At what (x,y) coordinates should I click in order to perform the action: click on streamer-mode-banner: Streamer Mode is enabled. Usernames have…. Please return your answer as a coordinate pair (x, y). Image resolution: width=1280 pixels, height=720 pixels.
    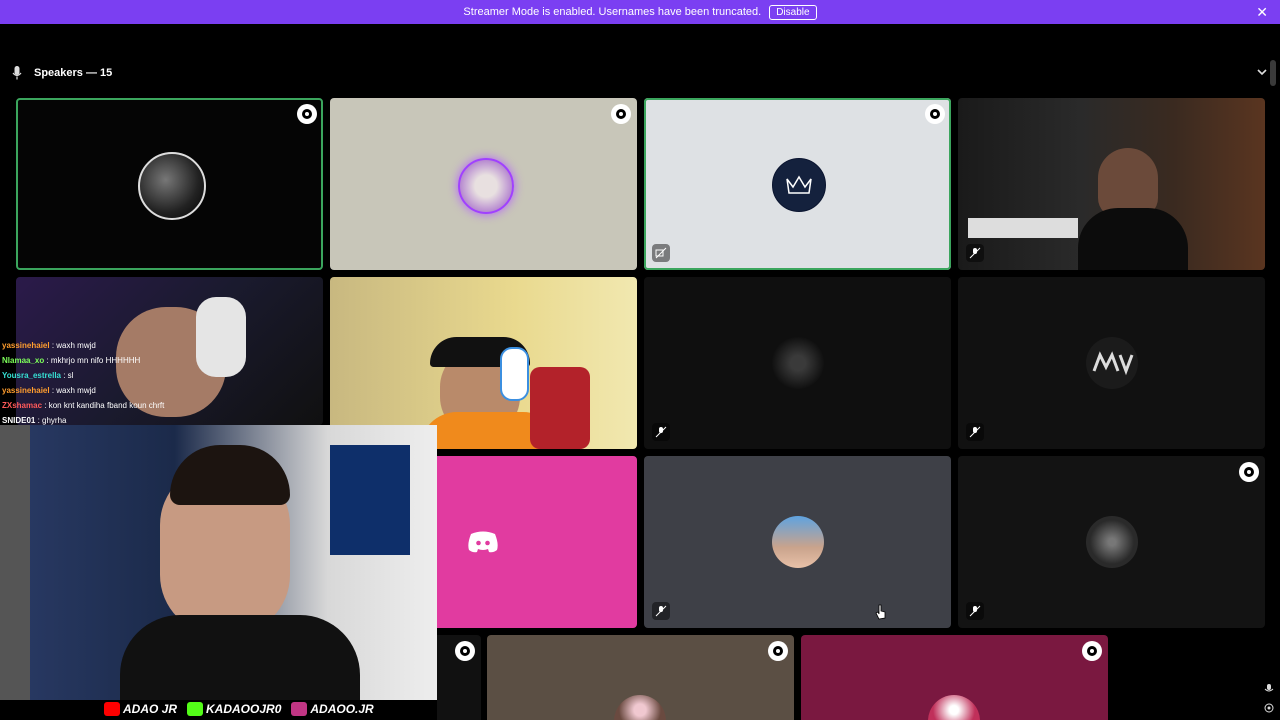
    Looking at the image, I should click on (640, 12).